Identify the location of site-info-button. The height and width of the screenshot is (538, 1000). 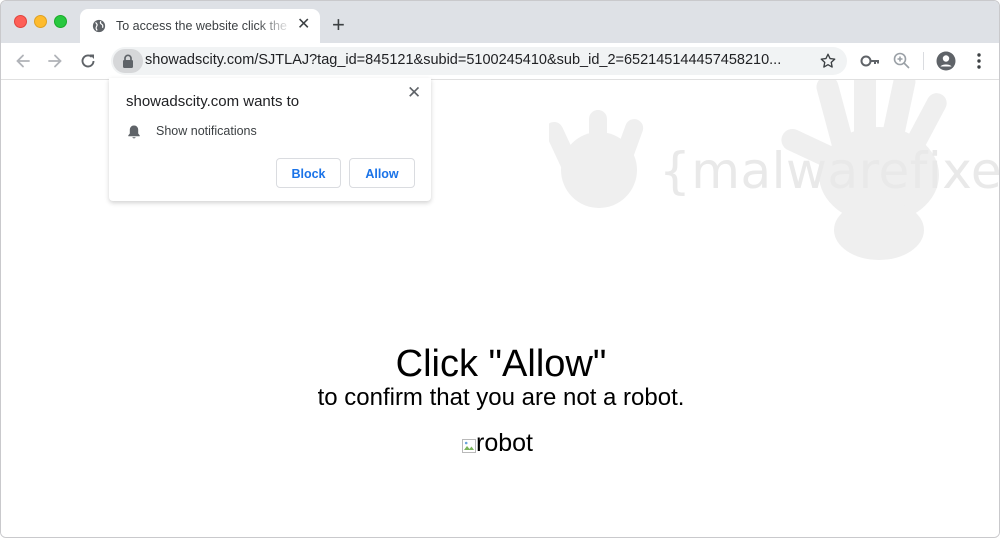
(128, 61).